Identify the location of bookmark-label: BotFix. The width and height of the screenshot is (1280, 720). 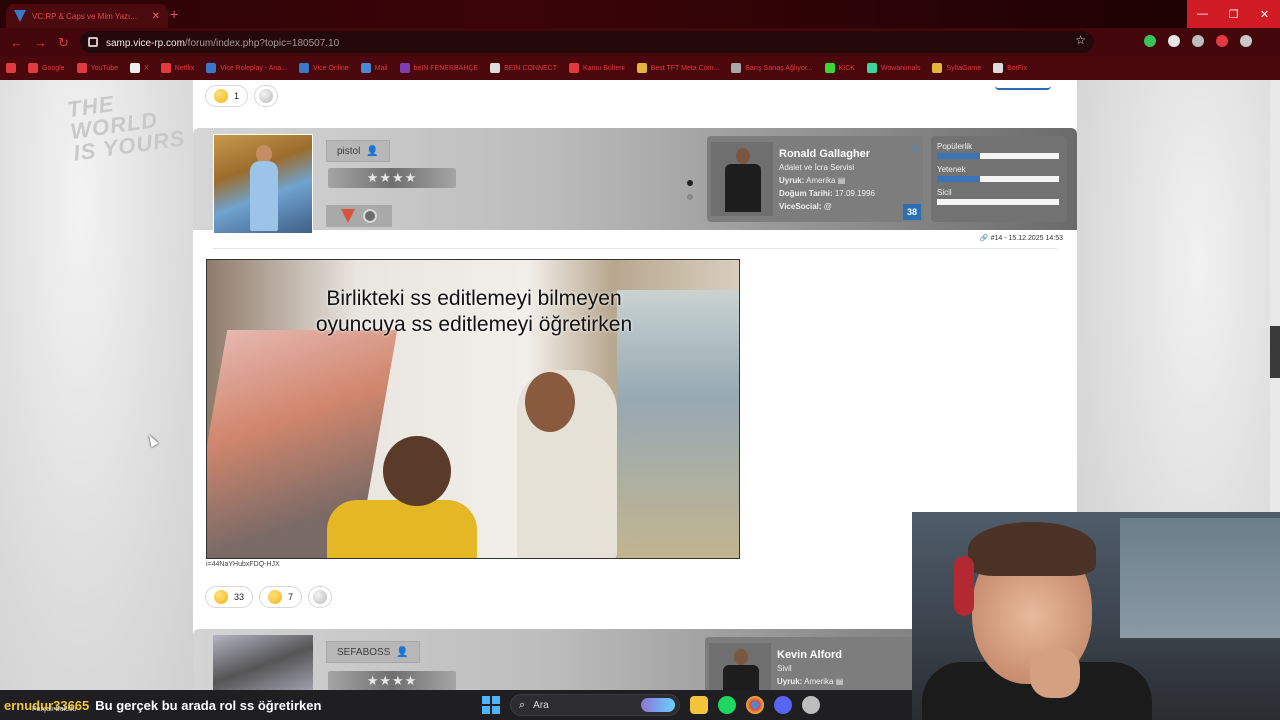
(1017, 68).